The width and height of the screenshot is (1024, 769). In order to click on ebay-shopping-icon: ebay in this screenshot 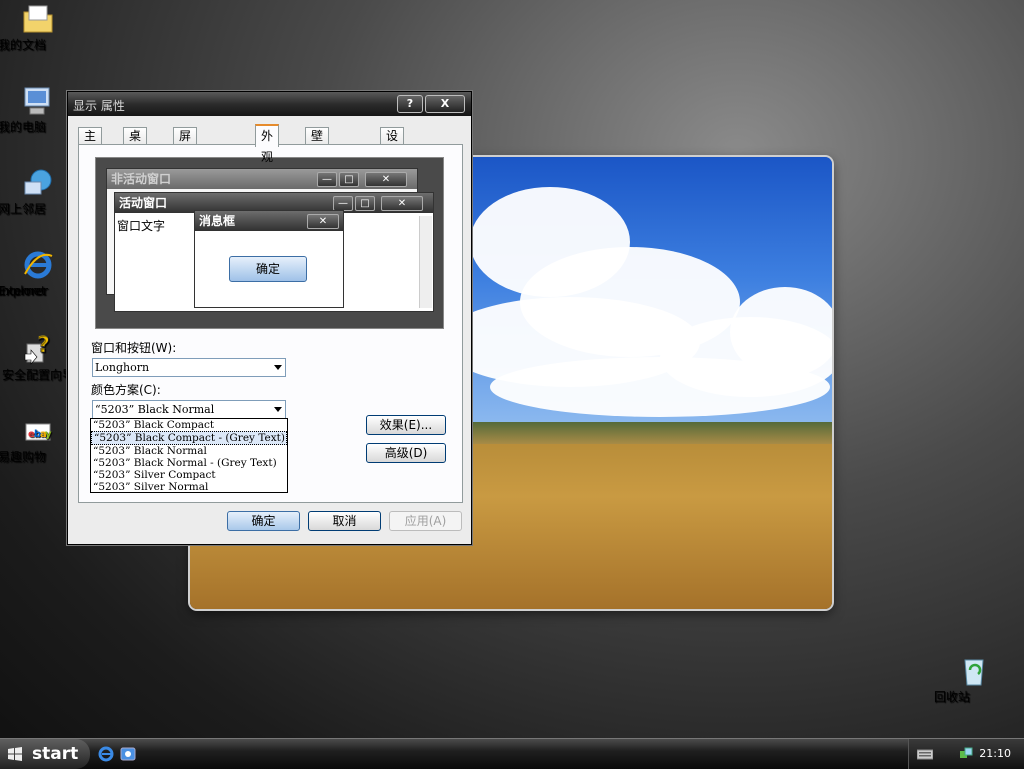, I will do `click(38, 431)`.